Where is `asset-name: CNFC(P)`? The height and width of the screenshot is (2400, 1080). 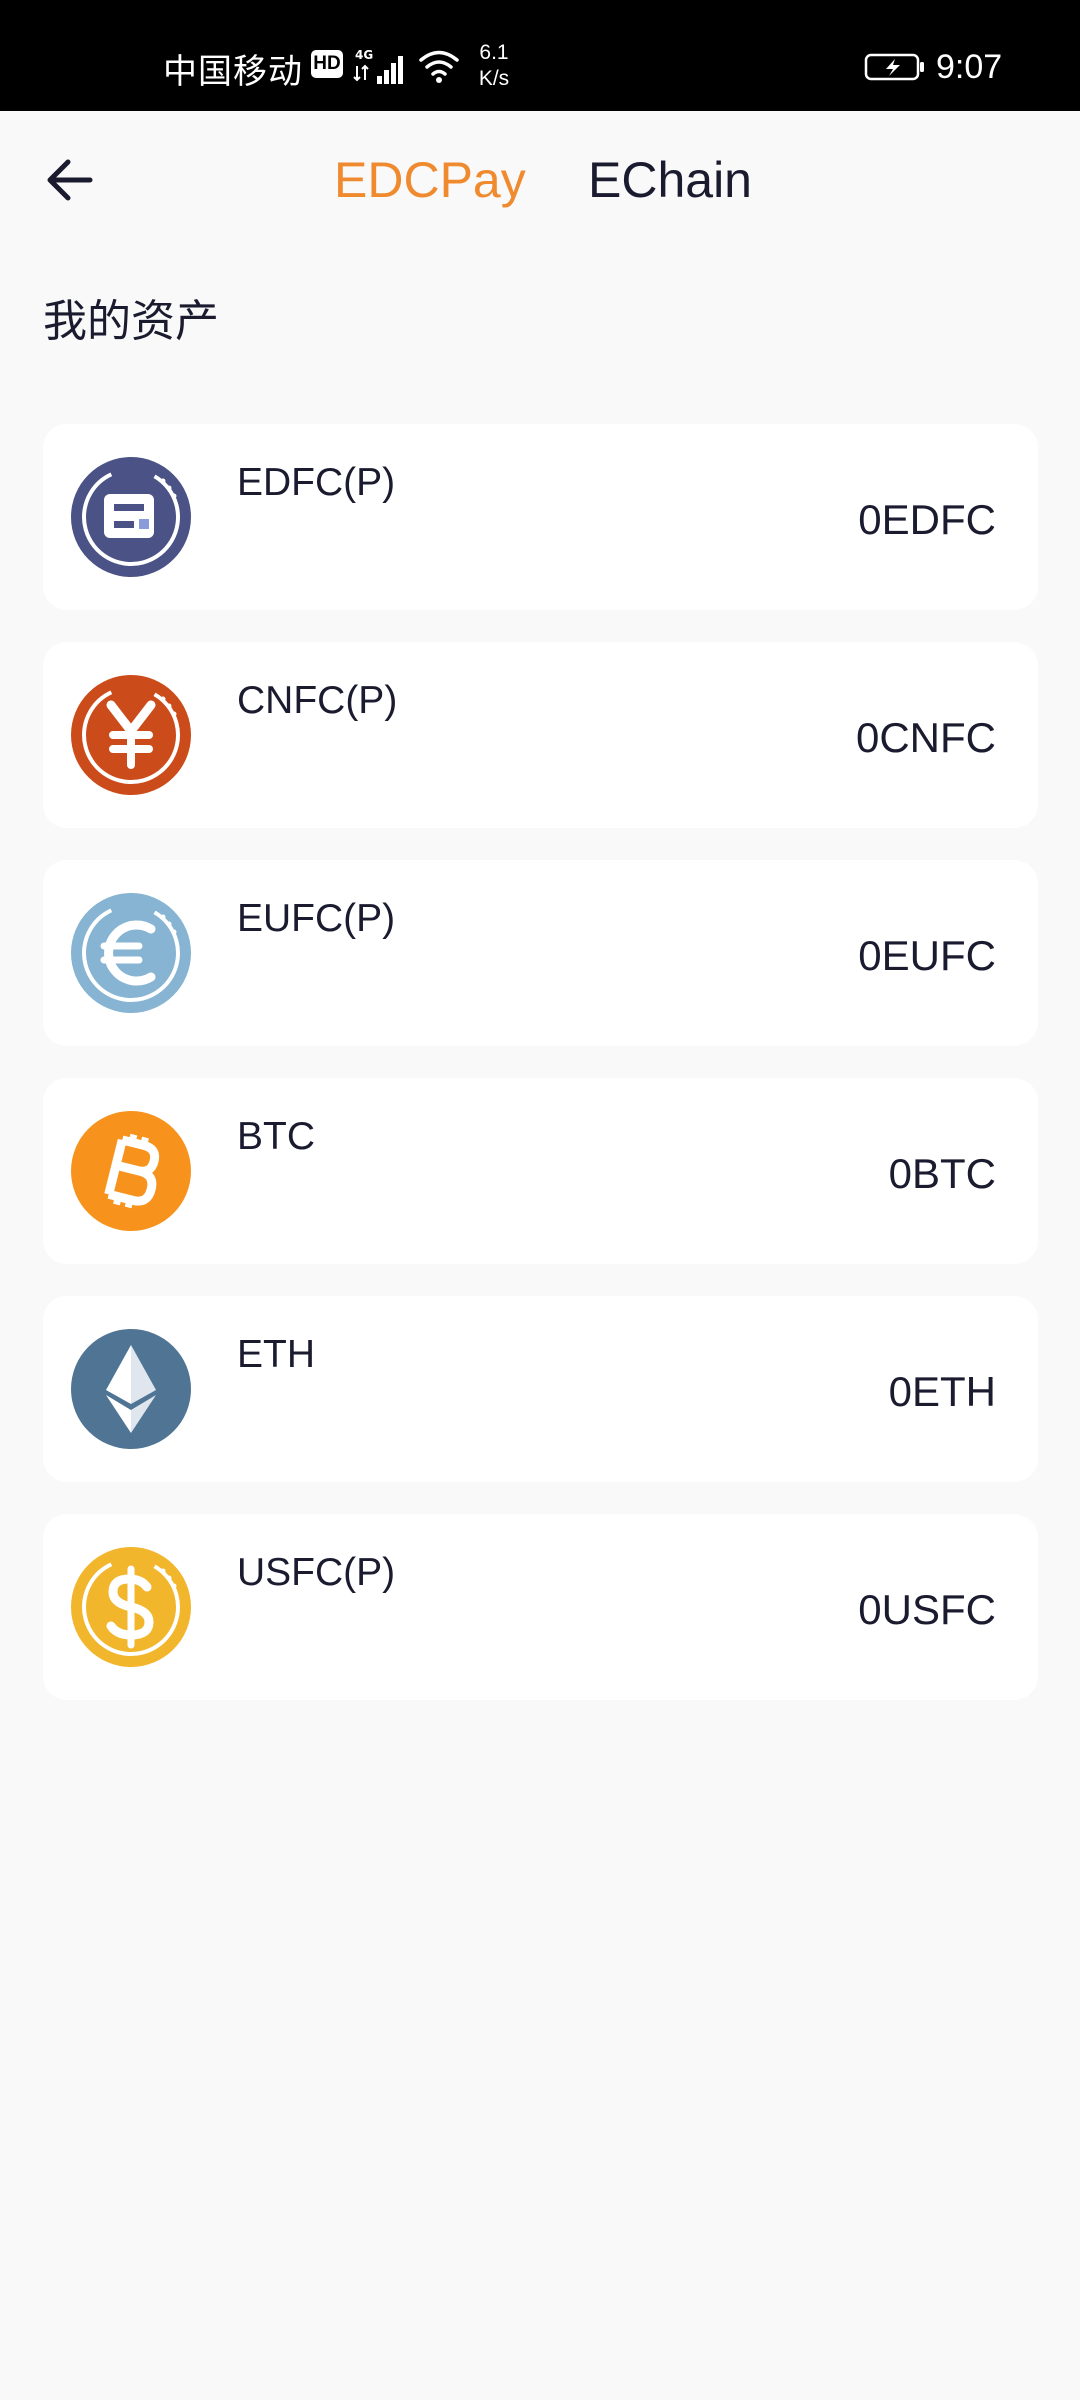 asset-name: CNFC(P) is located at coordinates (317, 700).